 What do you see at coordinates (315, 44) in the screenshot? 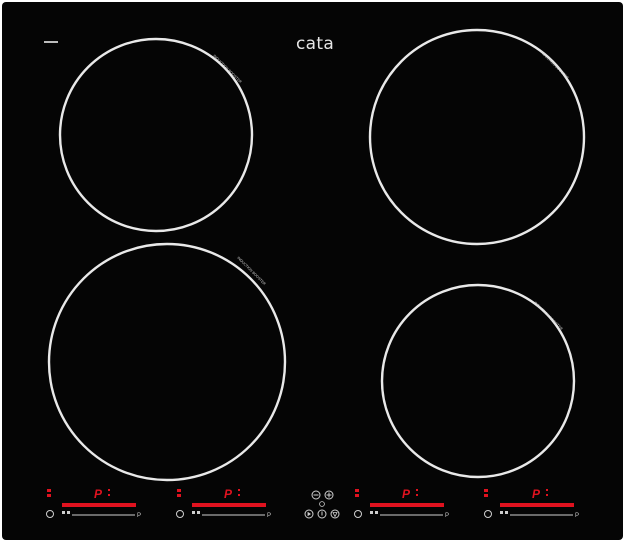
I see `brand-logo: cata` at bounding box center [315, 44].